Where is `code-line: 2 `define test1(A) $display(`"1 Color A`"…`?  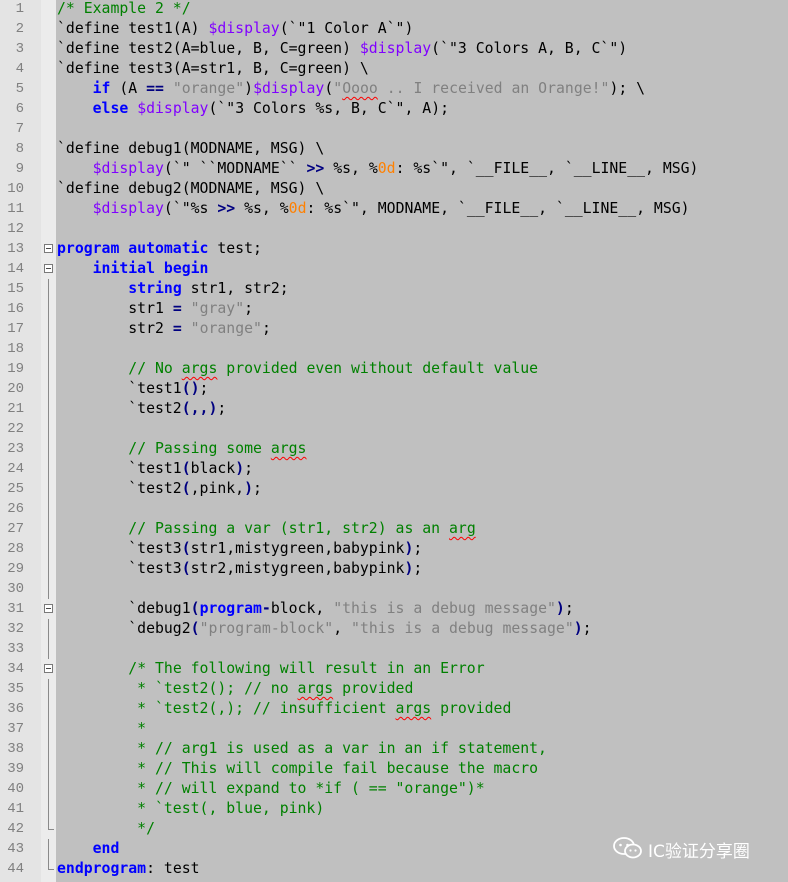
code-line: 2 `define test1(A) $display(`"1 Color A`"… is located at coordinates (394, 29).